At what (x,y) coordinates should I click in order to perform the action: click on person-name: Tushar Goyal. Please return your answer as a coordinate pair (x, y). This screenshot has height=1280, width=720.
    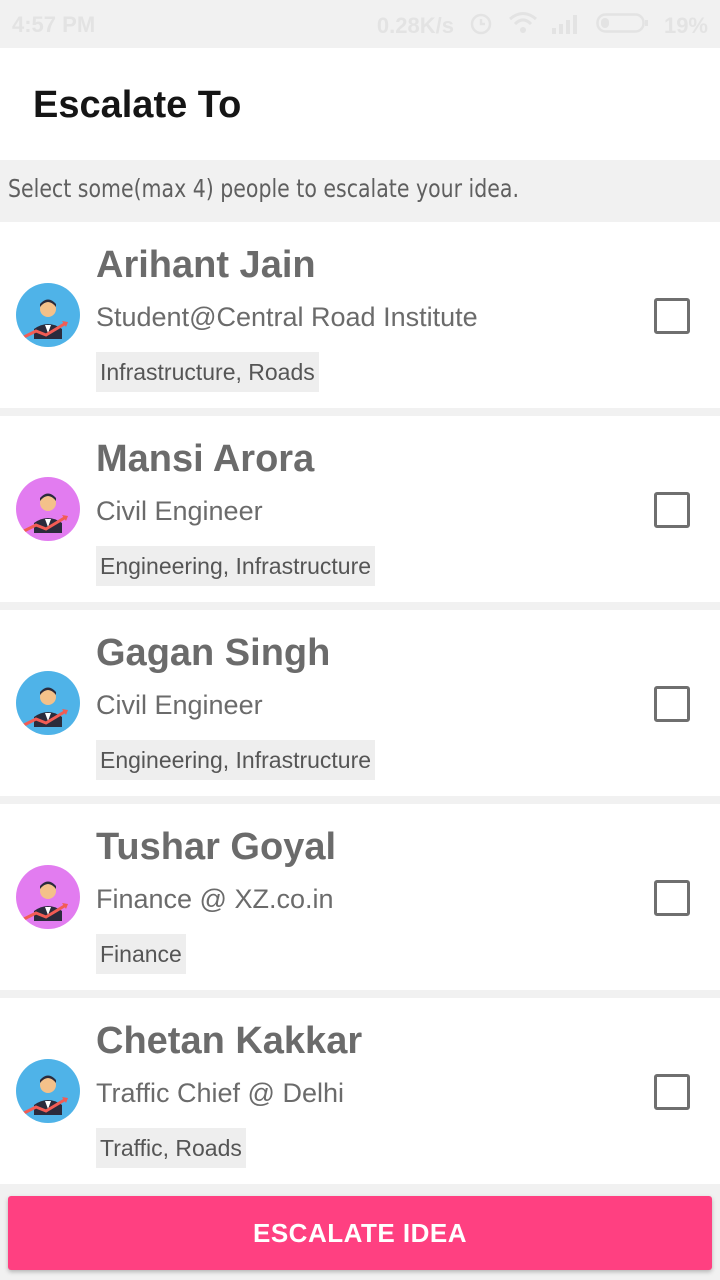
    Looking at the image, I should click on (216, 847).